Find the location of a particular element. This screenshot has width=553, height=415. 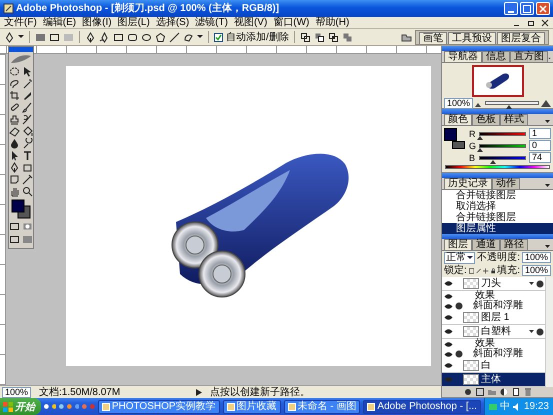

menu-item: 帮助(H) is located at coordinates (332, 22).